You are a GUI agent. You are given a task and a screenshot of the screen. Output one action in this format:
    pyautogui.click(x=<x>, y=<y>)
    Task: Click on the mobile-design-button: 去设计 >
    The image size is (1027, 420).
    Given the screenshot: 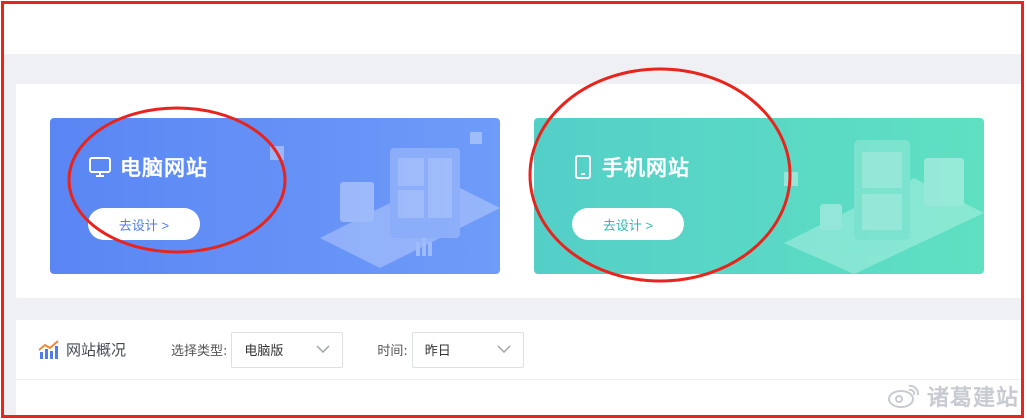 What is the action you would take?
    pyautogui.click(x=628, y=224)
    